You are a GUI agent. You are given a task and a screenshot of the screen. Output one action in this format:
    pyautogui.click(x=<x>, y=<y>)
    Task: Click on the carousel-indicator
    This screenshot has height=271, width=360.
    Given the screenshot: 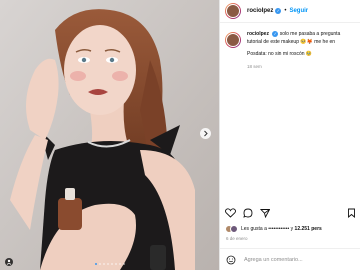 What is the action you would take?
    pyautogui.click(x=109, y=264)
    